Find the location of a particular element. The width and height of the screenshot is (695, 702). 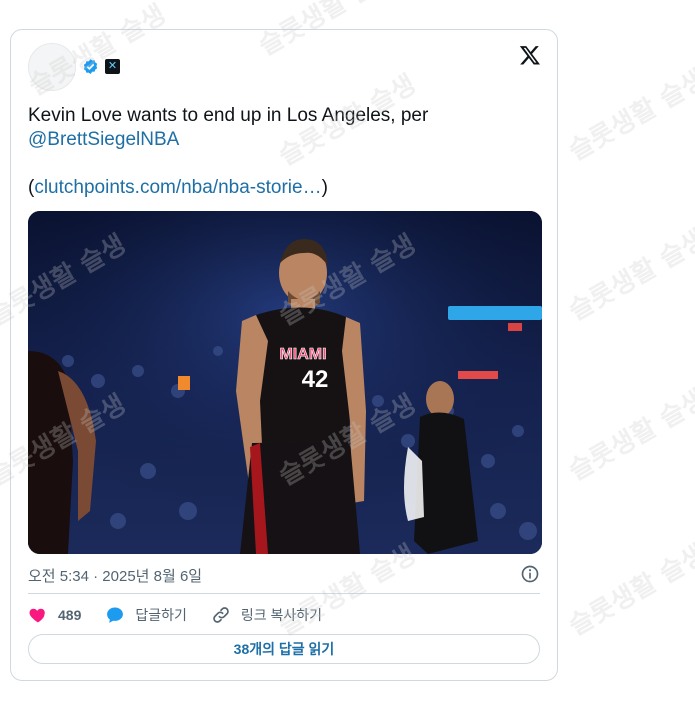

mention-link: @BrettSiegelNBA is located at coordinates (103, 139).